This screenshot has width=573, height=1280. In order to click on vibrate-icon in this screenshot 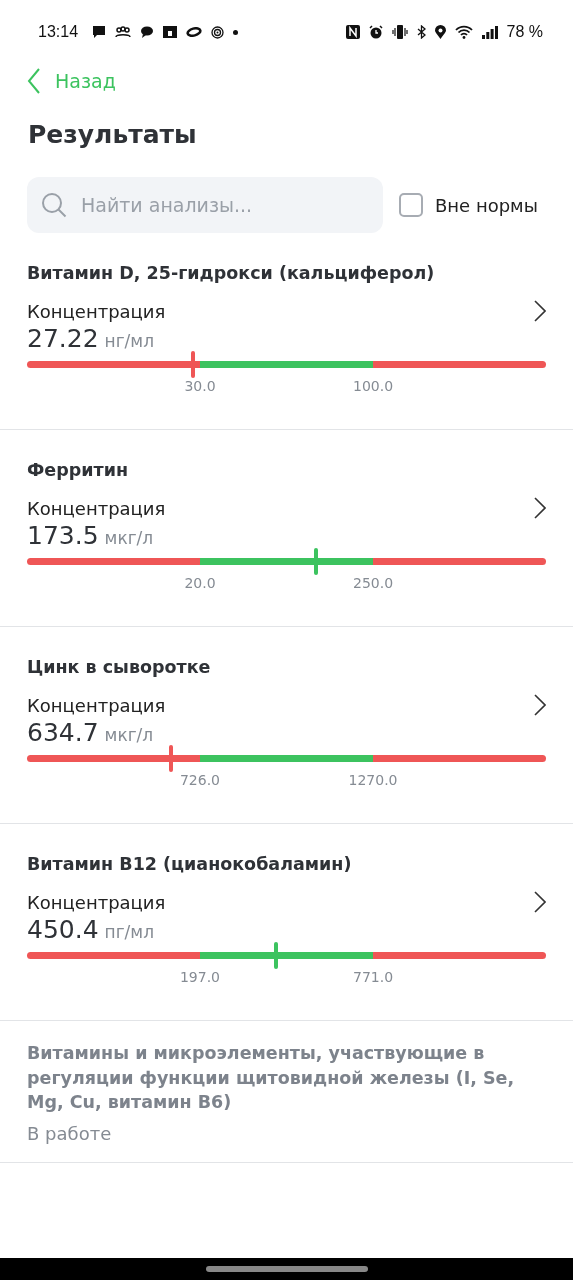, I will do `click(399, 32)`.